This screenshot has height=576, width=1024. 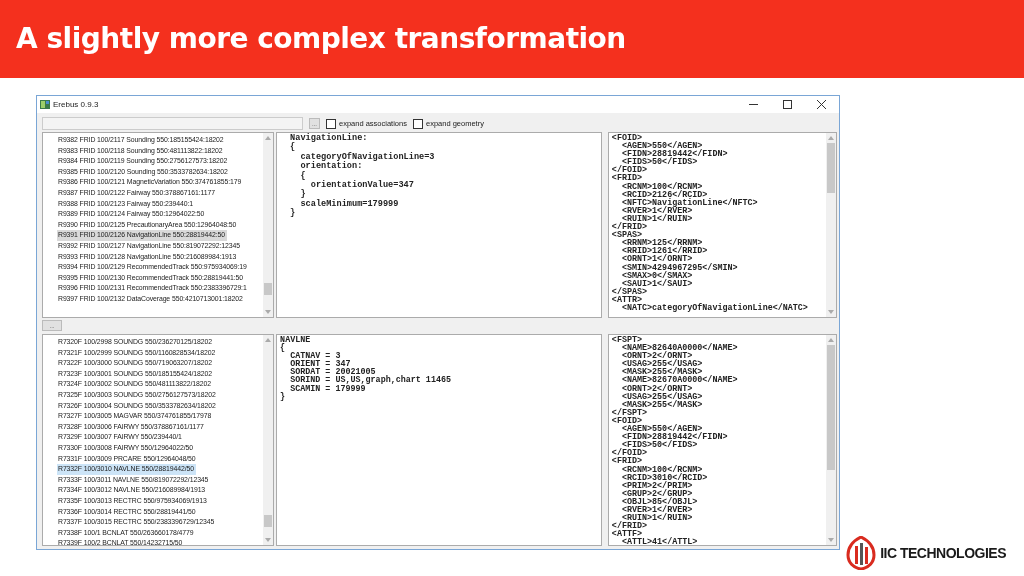 What do you see at coordinates (821, 104) in the screenshot?
I see `close-icon` at bounding box center [821, 104].